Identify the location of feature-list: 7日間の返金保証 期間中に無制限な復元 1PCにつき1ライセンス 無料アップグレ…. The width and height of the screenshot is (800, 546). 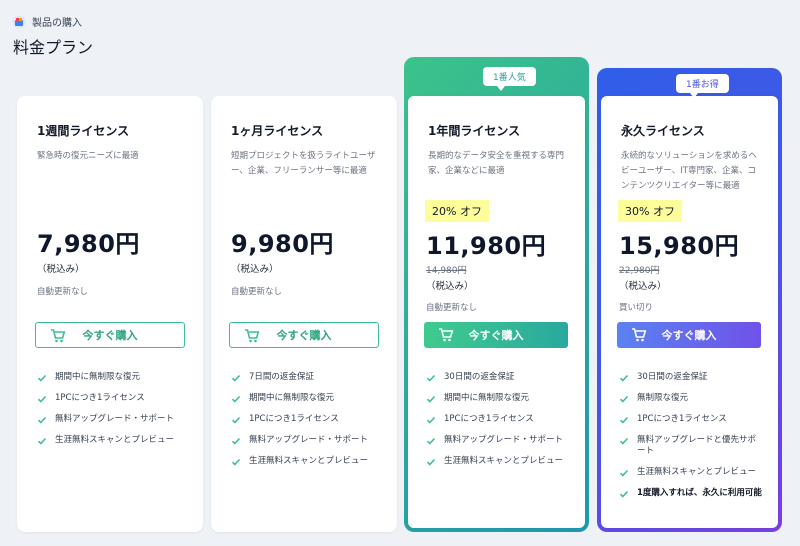
(299, 424).